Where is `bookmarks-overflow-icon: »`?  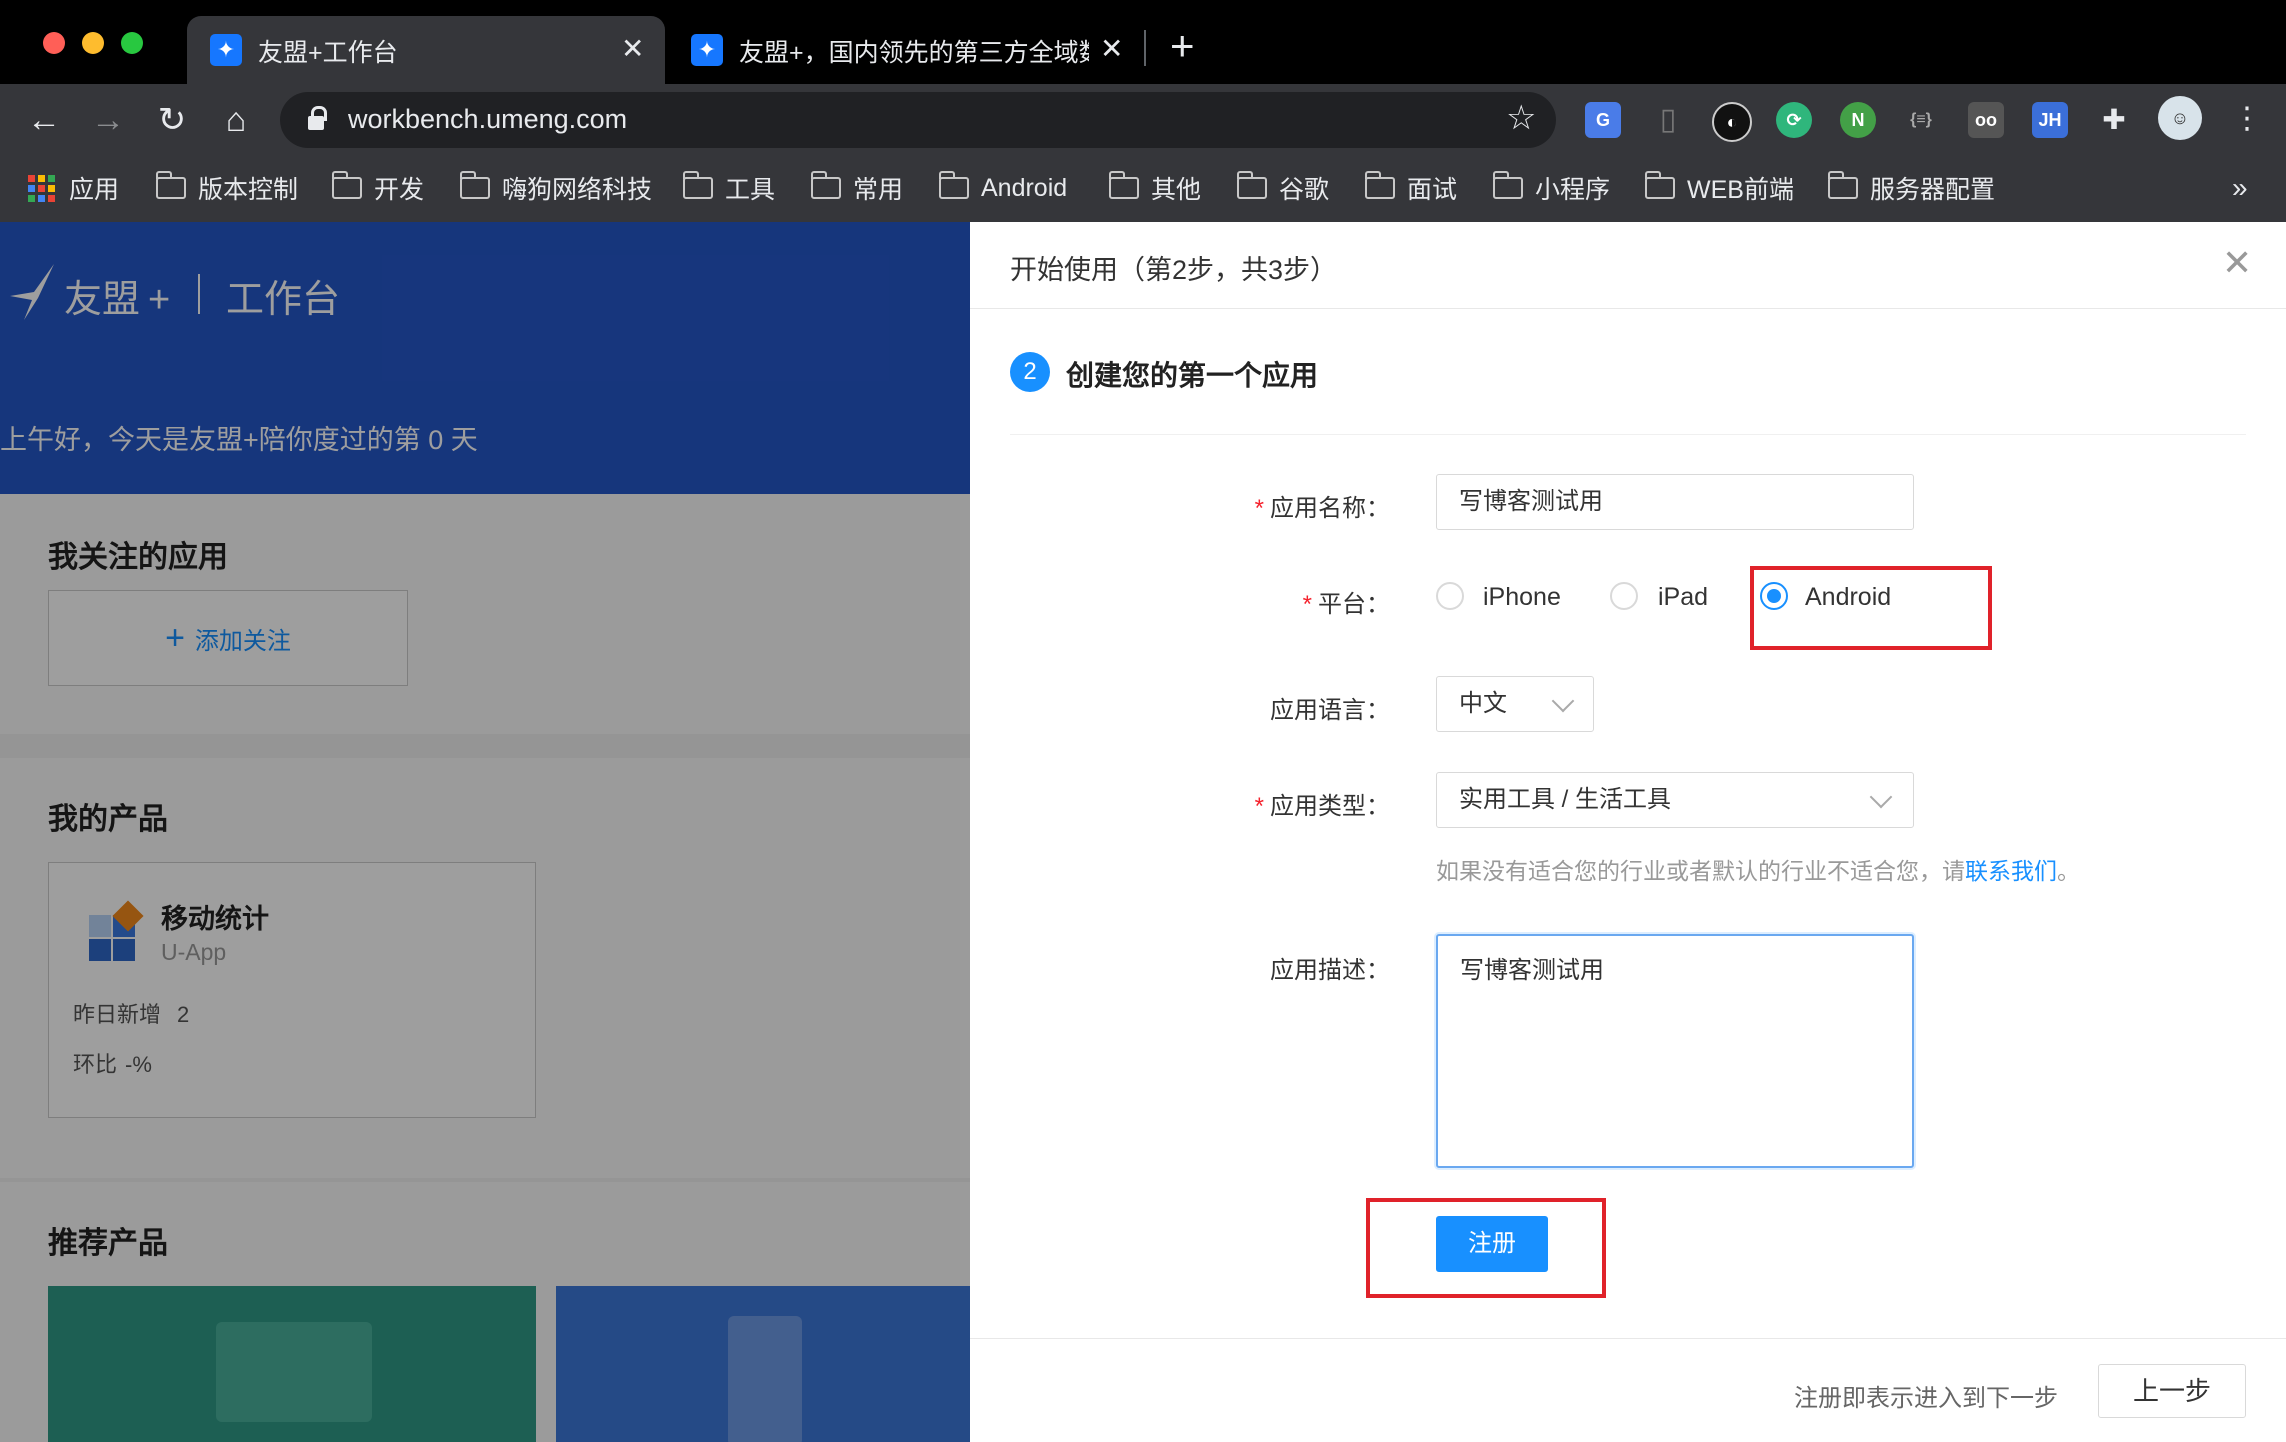
bookmarks-overflow-icon: » is located at coordinates (2240, 188).